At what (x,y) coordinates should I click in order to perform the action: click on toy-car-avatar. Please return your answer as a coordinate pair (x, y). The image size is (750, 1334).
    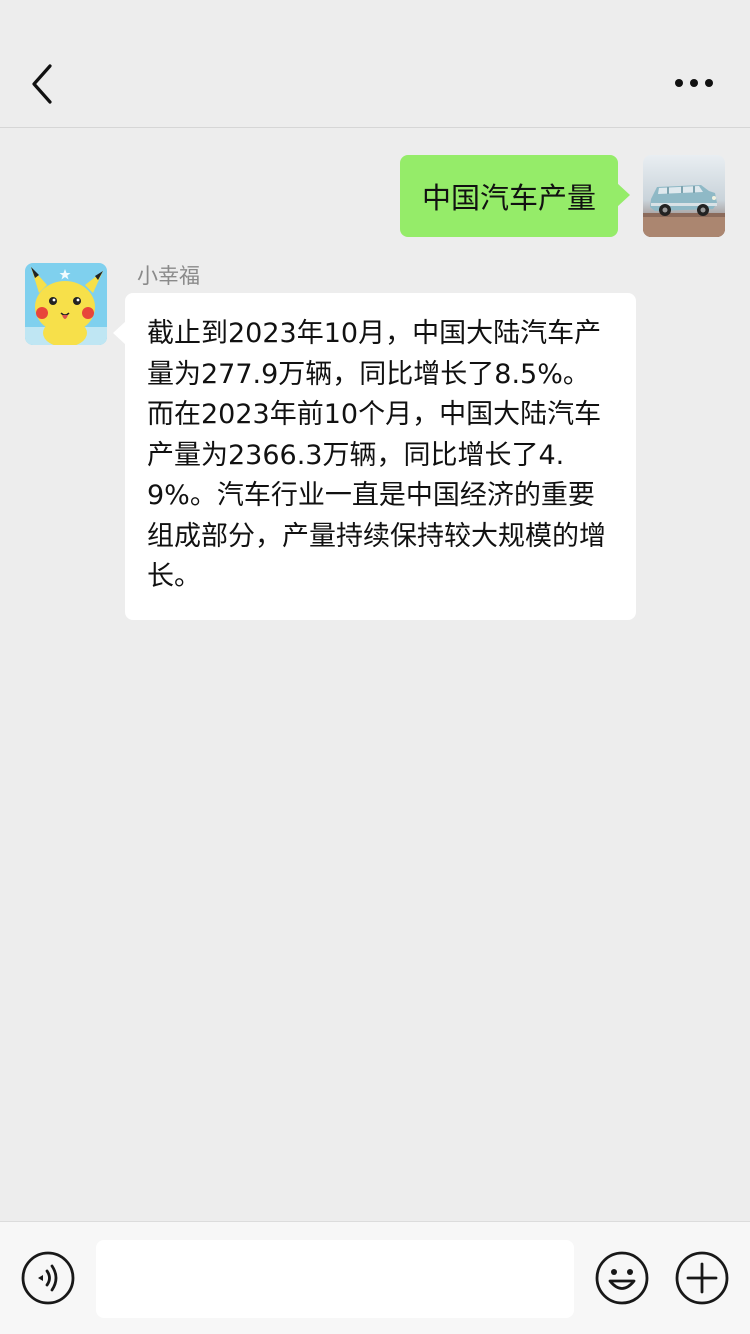
    Looking at the image, I should click on (684, 196).